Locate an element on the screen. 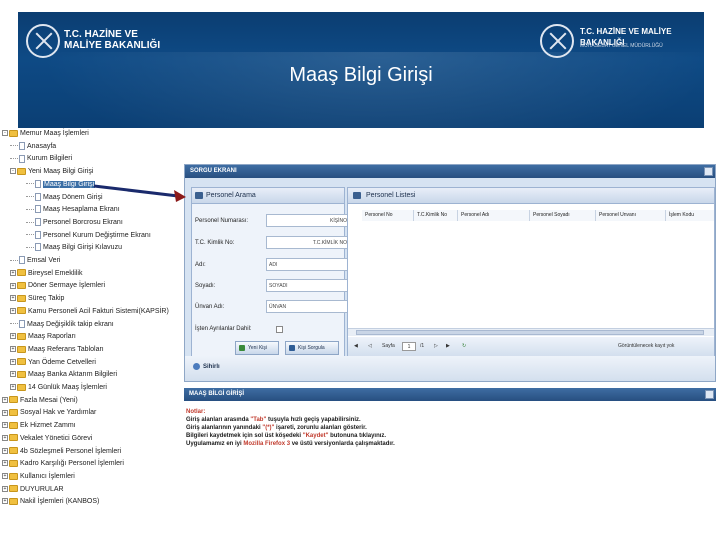 The height and width of the screenshot is (540, 720). tree-item-label: Personel Borcrosu Ekranı is located at coordinates (83, 222).